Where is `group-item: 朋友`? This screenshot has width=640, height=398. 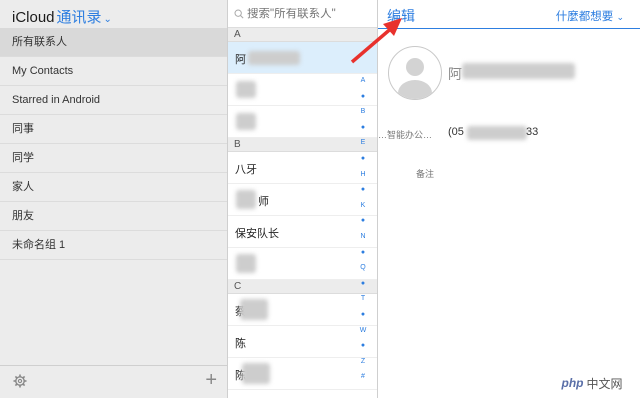 group-item: 朋友 is located at coordinates (113, 216).